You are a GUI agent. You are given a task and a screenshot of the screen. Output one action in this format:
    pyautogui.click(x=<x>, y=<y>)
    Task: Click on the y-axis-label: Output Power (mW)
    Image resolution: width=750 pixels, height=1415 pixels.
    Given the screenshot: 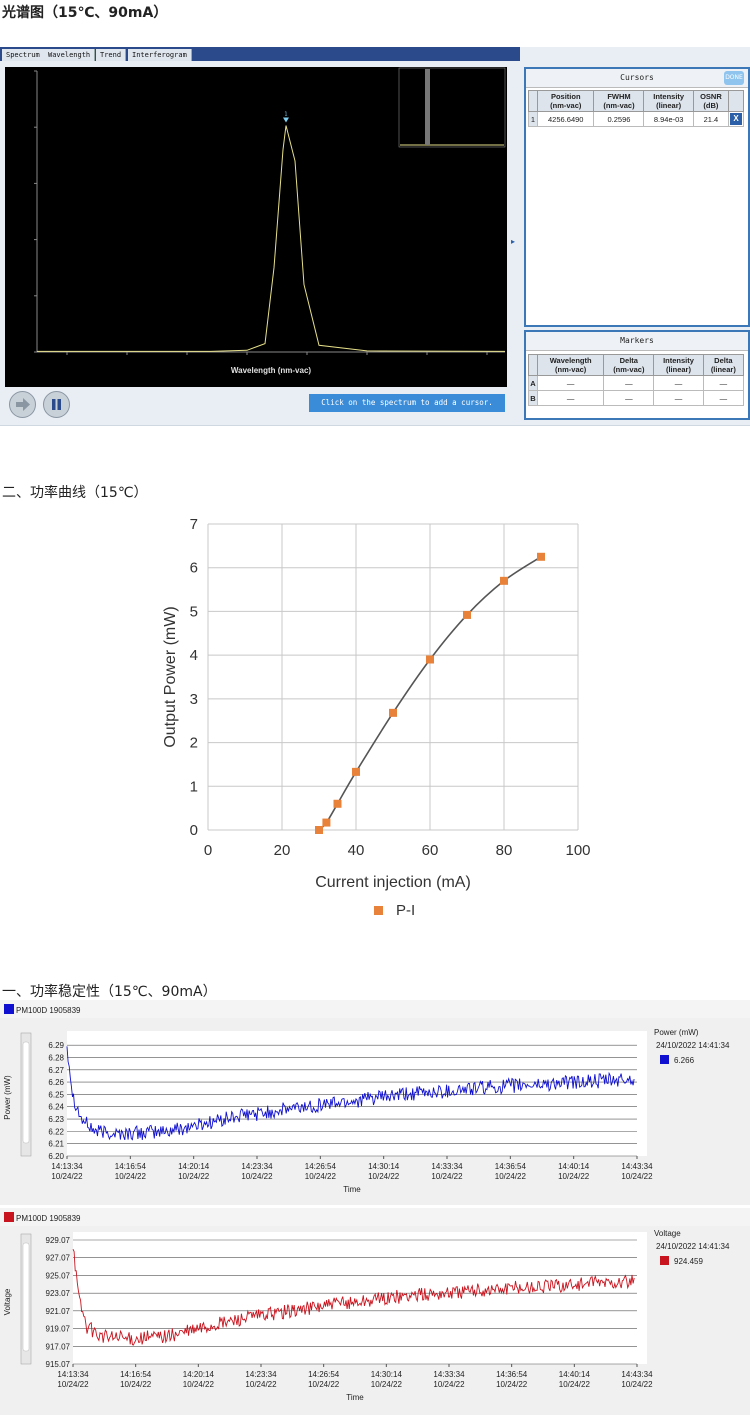 What is the action you would take?
    pyautogui.click(x=170, y=676)
    